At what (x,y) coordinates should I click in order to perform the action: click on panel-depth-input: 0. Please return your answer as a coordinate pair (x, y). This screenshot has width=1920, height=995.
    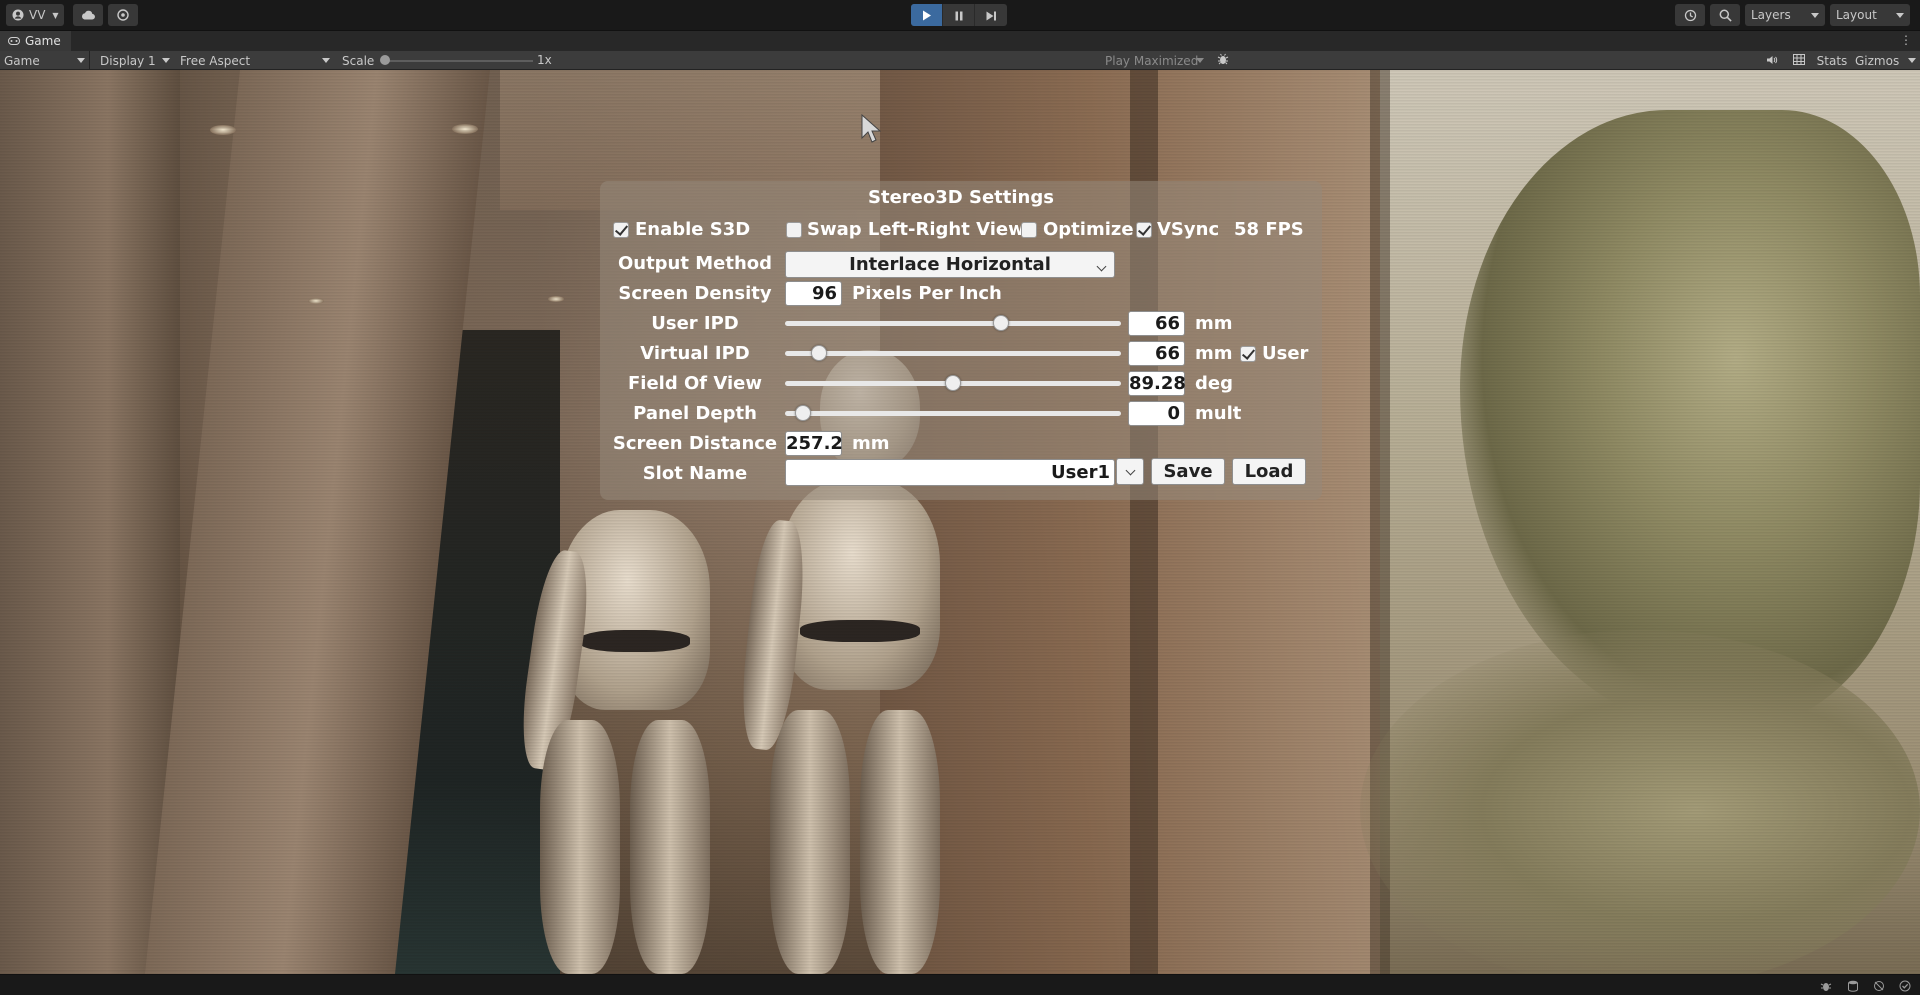
    Looking at the image, I should click on (1156, 413).